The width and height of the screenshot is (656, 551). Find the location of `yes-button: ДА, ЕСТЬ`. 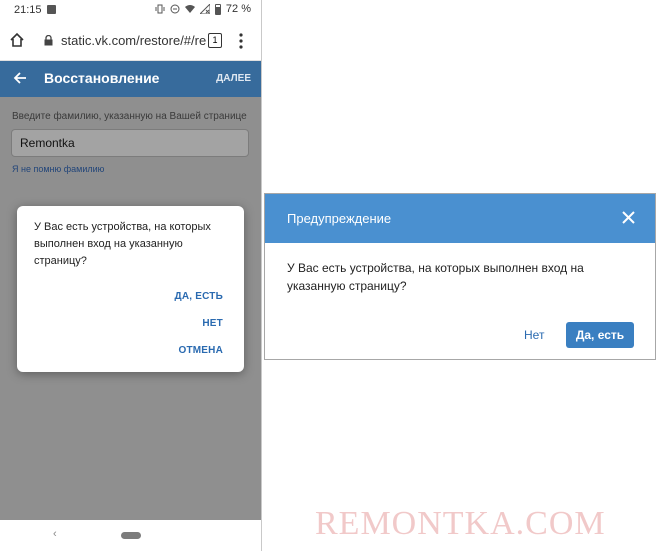

yes-button: ДА, ЕСТЬ is located at coordinates (199, 296).